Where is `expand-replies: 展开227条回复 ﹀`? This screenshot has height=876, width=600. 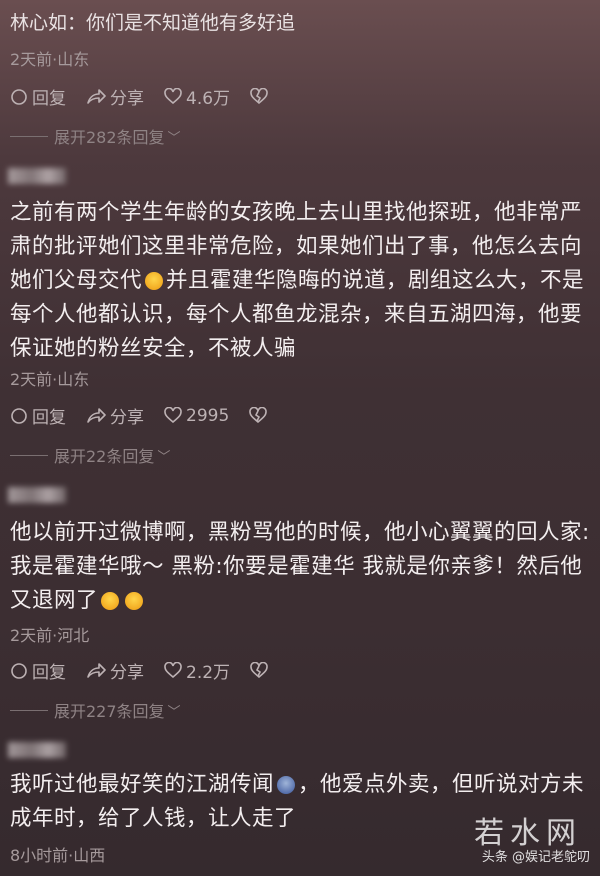 expand-replies: 展开227条回复 ﹀ is located at coordinates (95, 710).